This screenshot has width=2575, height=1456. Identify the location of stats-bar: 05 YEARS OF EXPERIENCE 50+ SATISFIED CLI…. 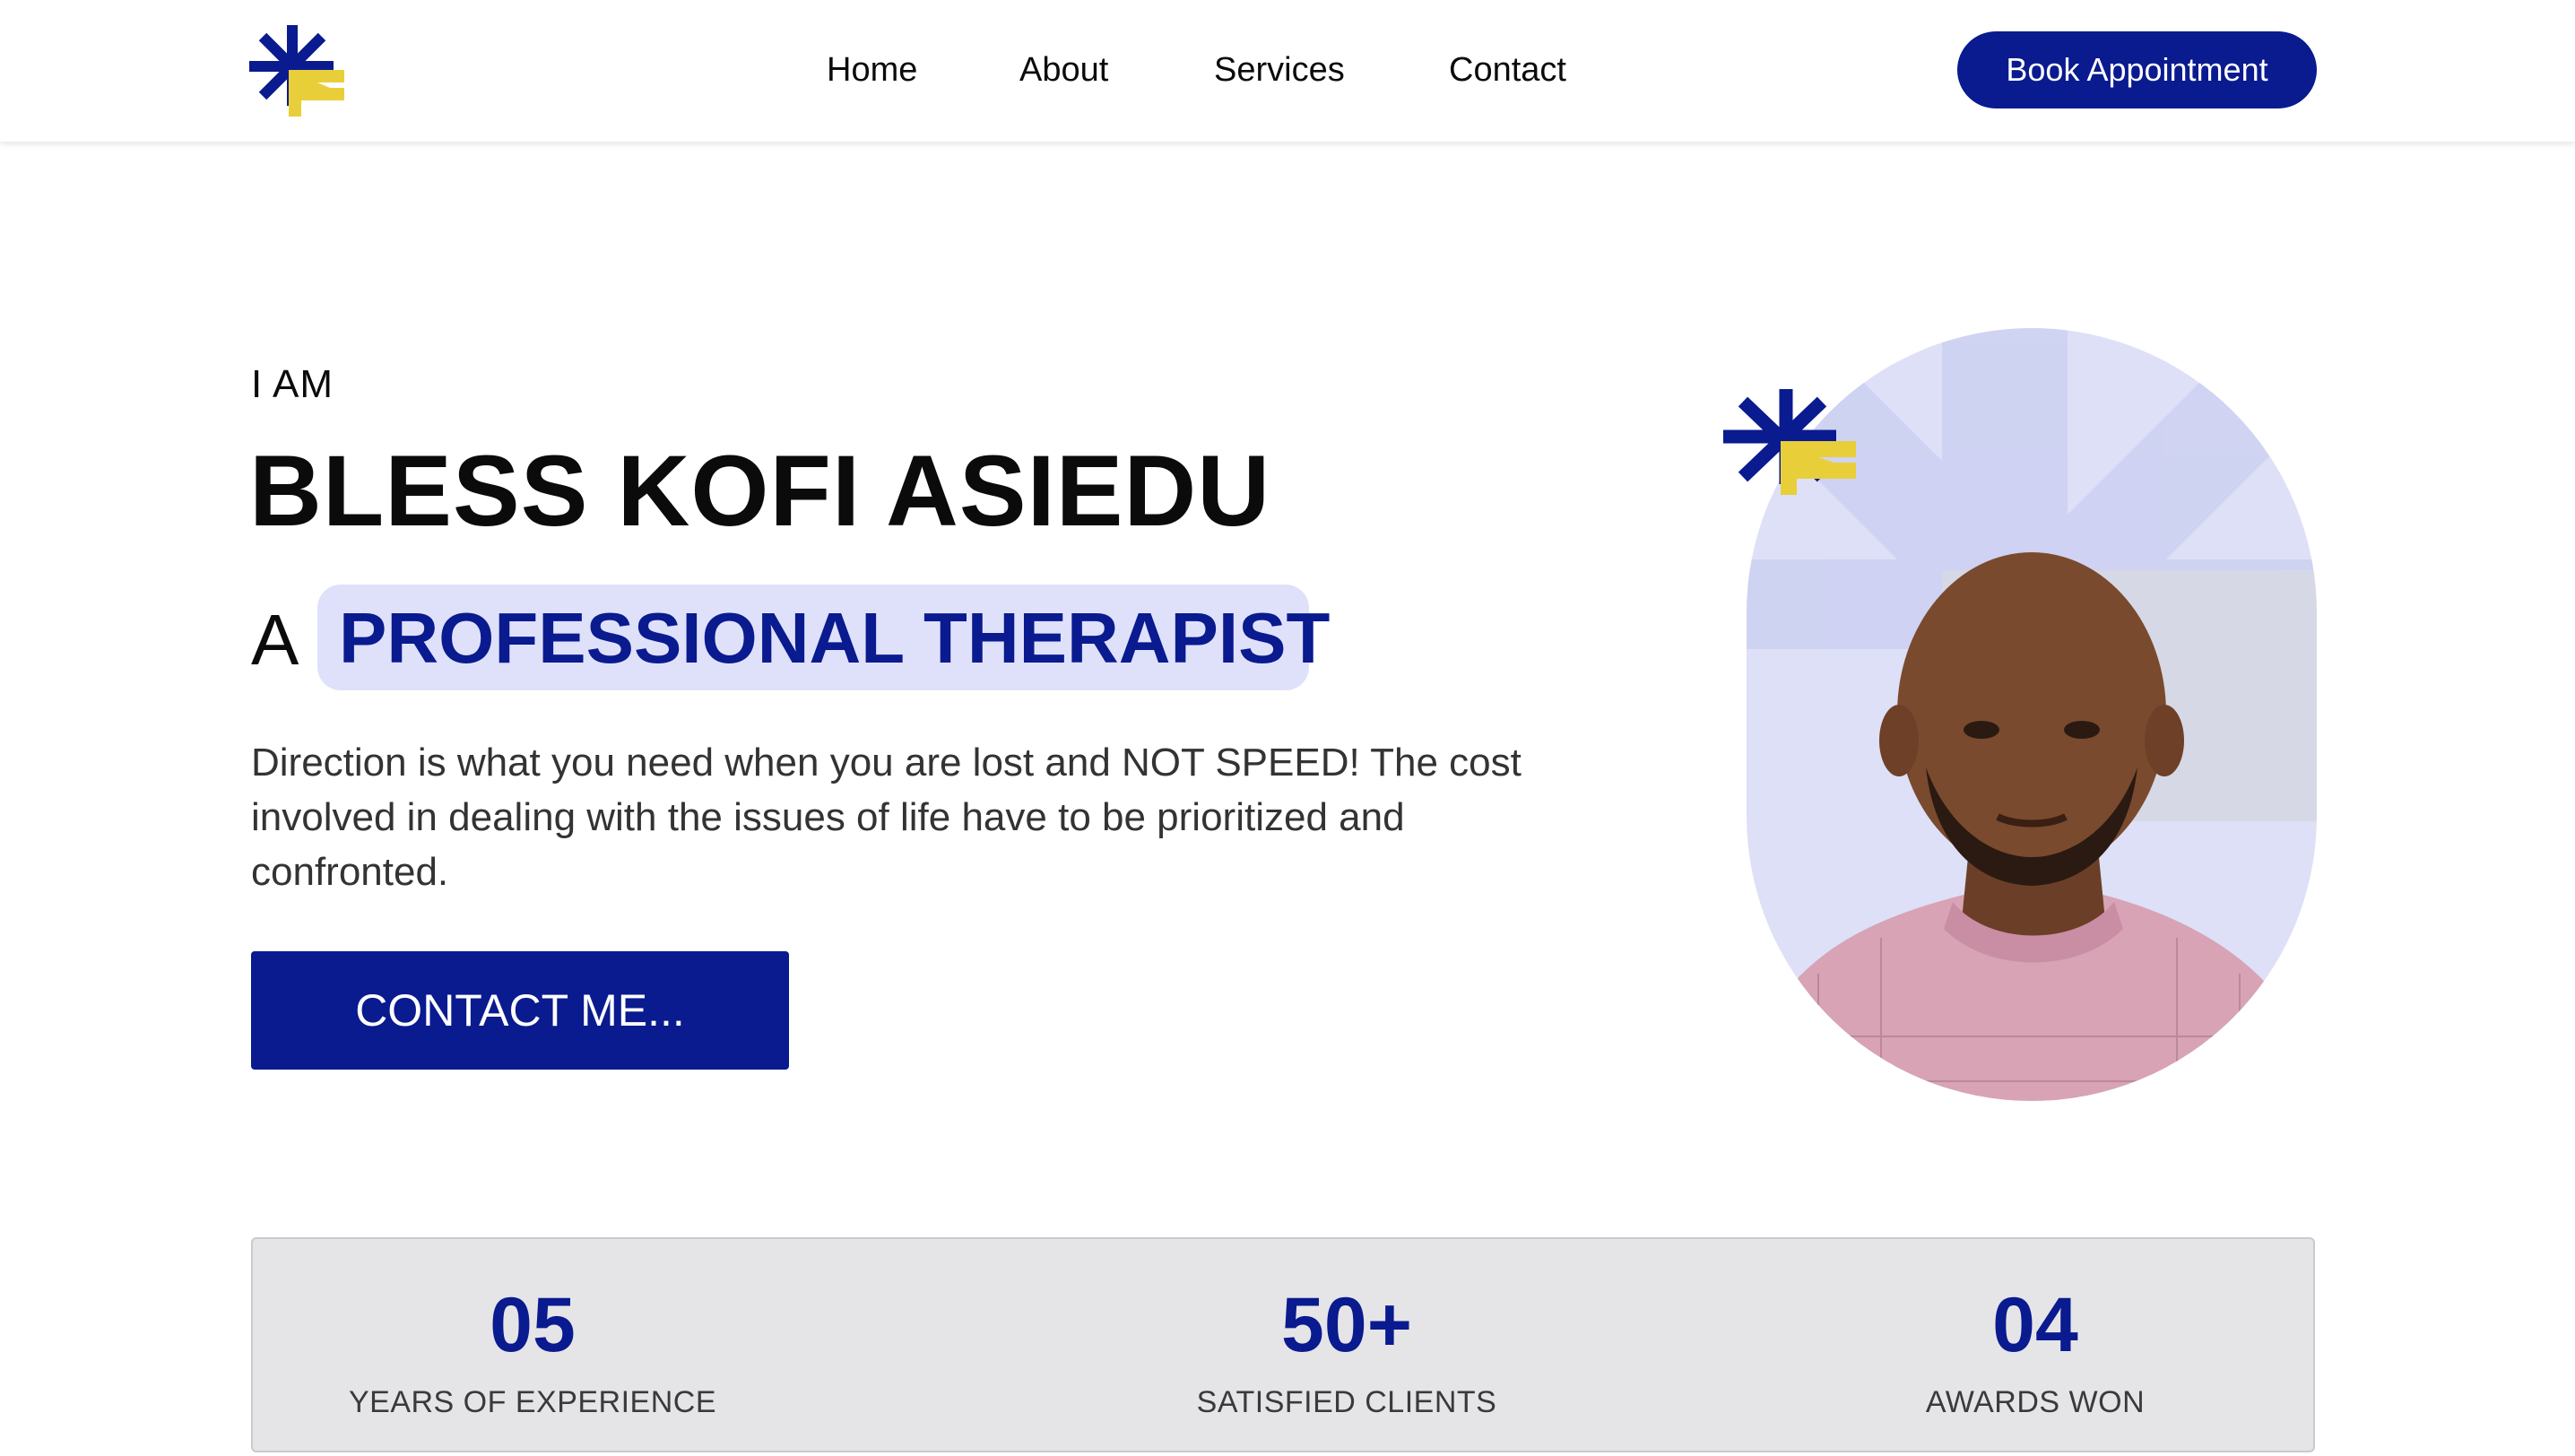
(1283, 1344).